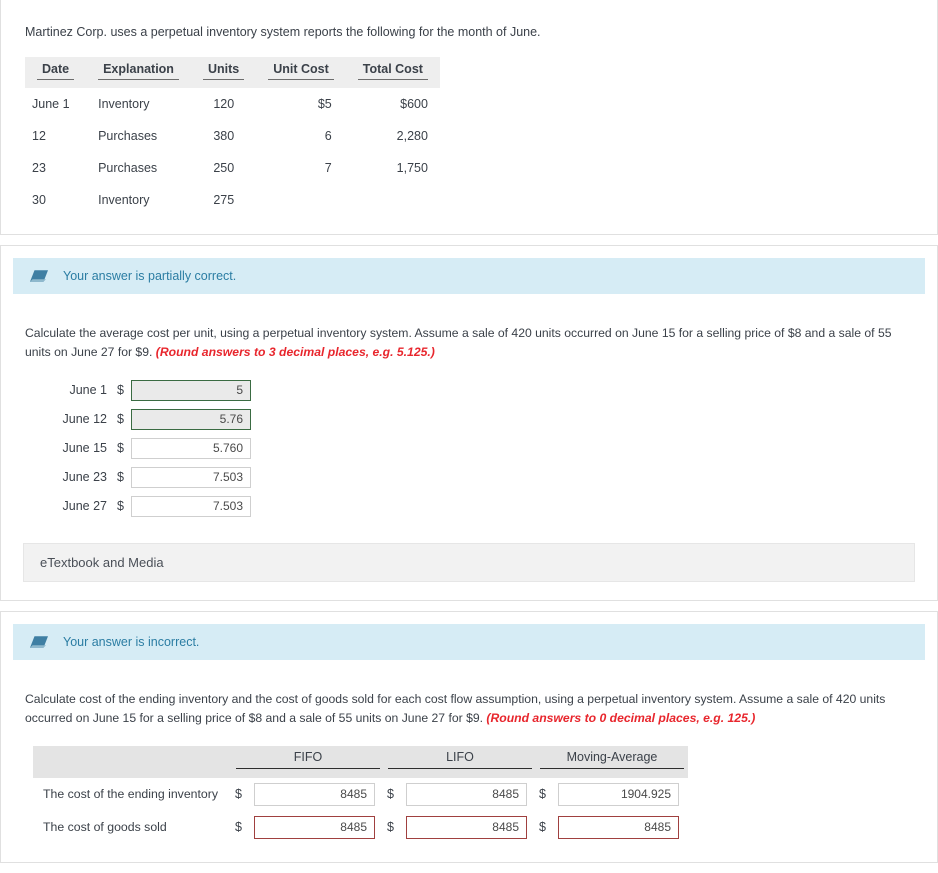 The image size is (938, 873). Describe the element at coordinates (618, 827) in the screenshot. I see `input-moving-average-cogs` at that location.